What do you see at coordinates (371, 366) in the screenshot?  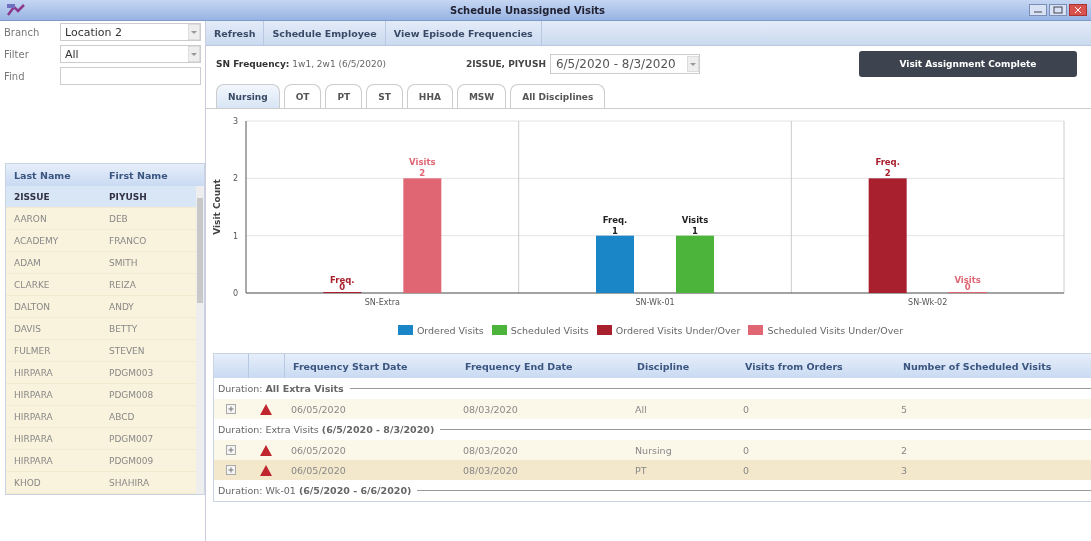 I see `column-header: Frequency Start Date` at bounding box center [371, 366].